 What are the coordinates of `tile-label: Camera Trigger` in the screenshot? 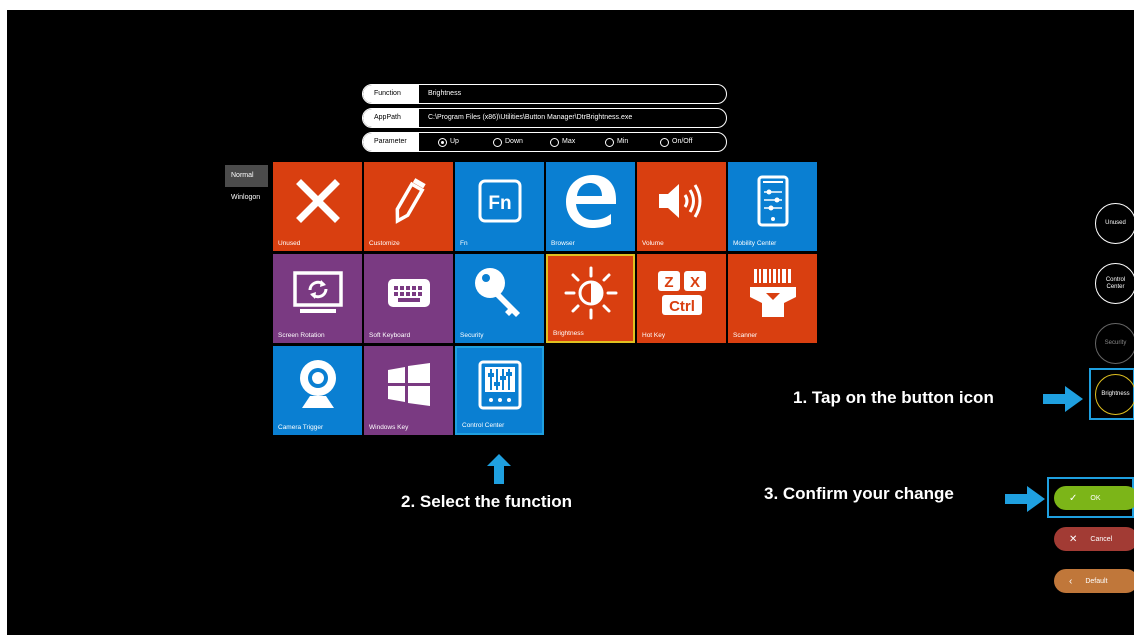 It's located at (301, 427).